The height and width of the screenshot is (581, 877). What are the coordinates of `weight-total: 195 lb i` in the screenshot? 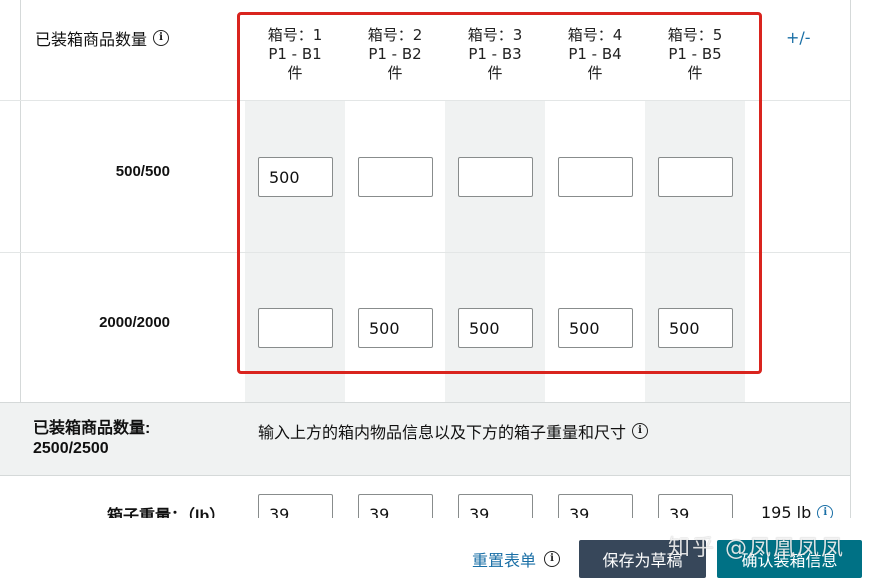 It's located at (797, 510).